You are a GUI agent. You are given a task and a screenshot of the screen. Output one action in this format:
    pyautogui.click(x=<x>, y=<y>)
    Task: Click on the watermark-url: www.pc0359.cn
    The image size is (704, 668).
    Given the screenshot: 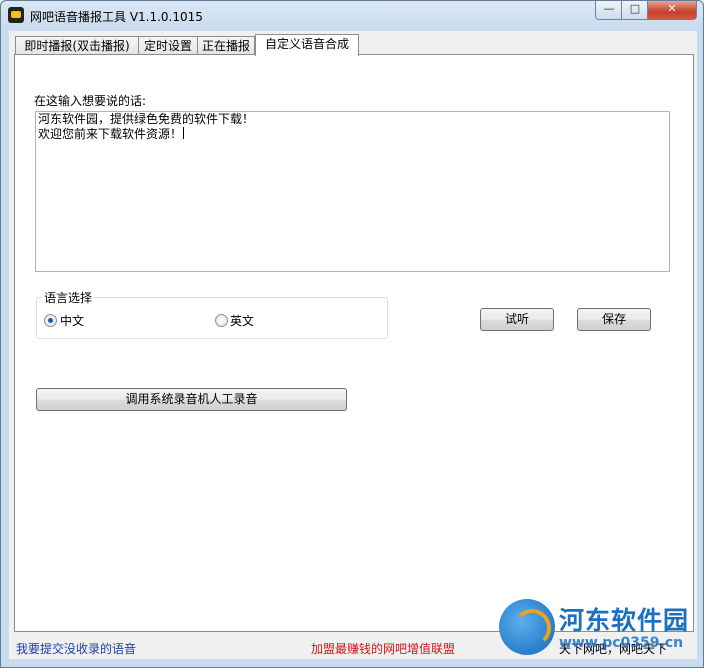 What is the action you would take?
    pyautogui.click(x=621, y=643)
    